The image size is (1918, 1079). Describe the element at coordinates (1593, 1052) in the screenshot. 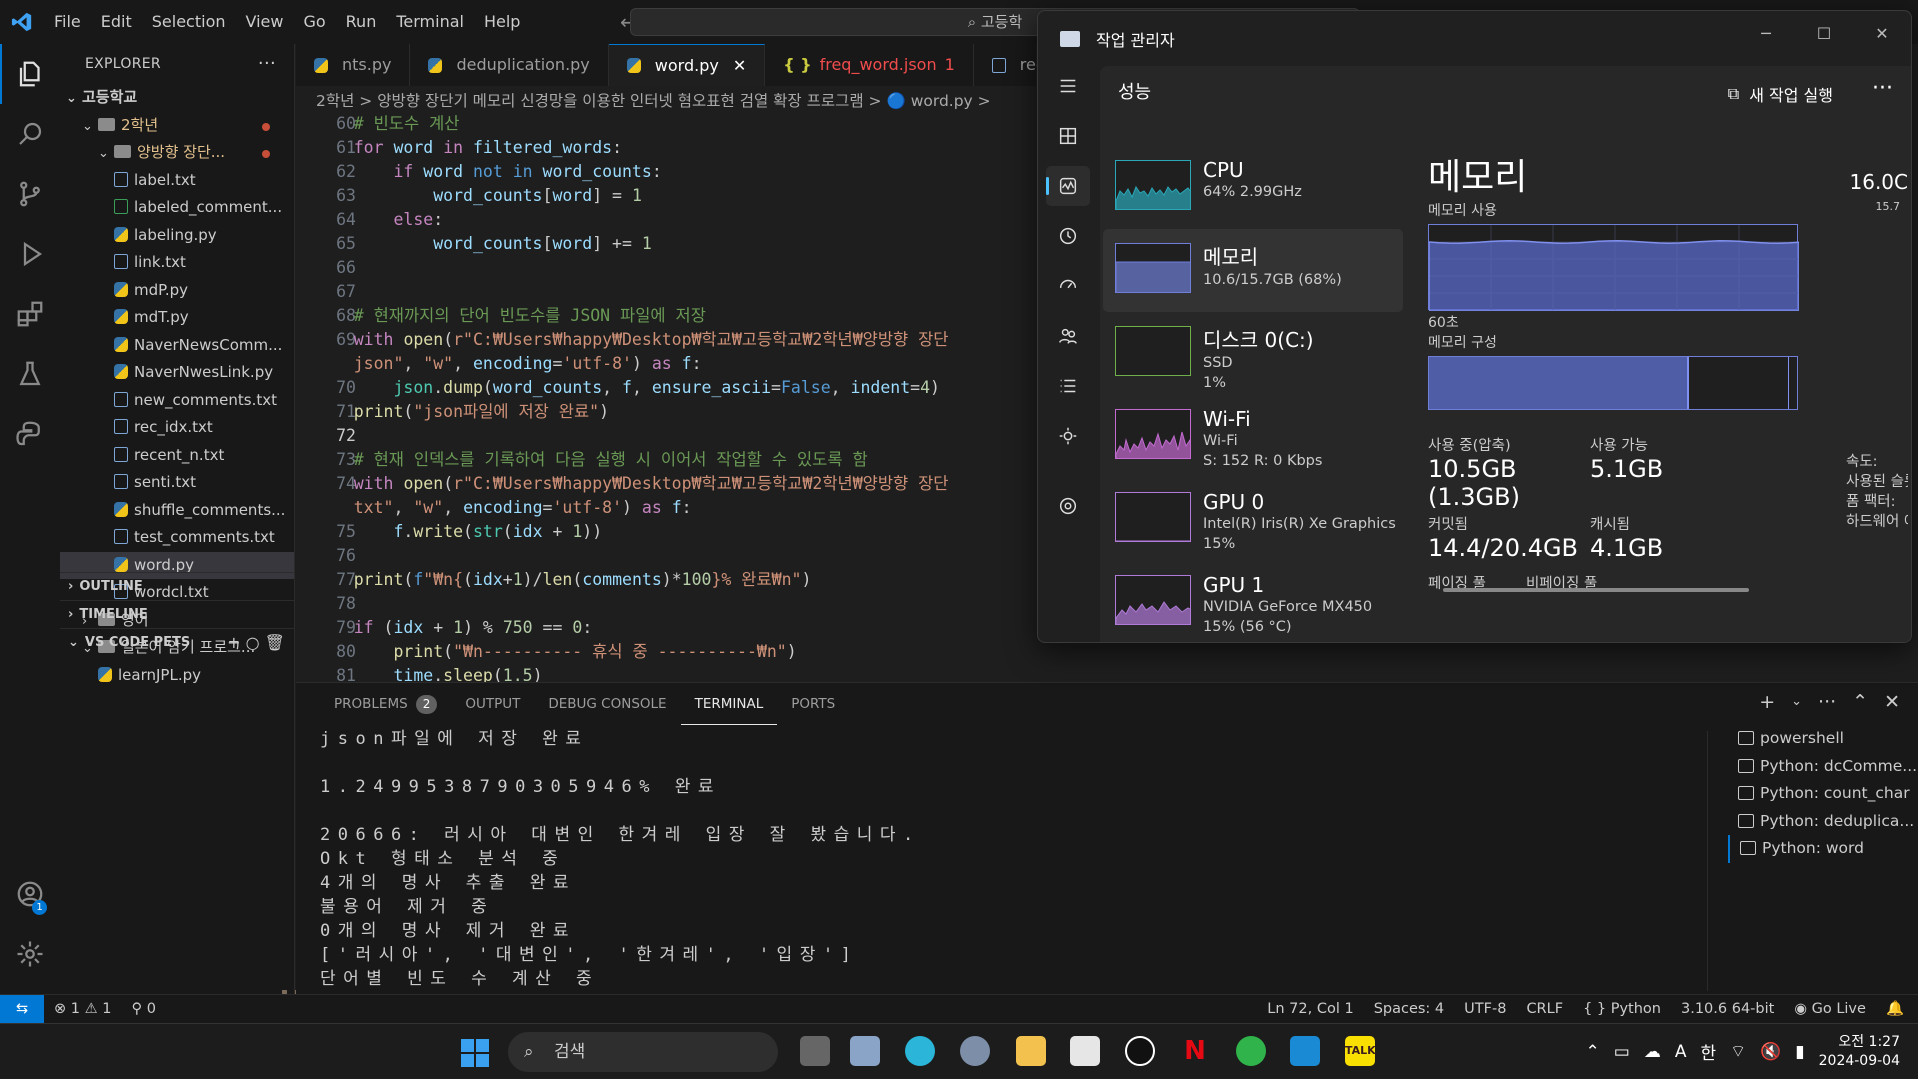

I see `chevron-up-icon: ⌃` at that location.